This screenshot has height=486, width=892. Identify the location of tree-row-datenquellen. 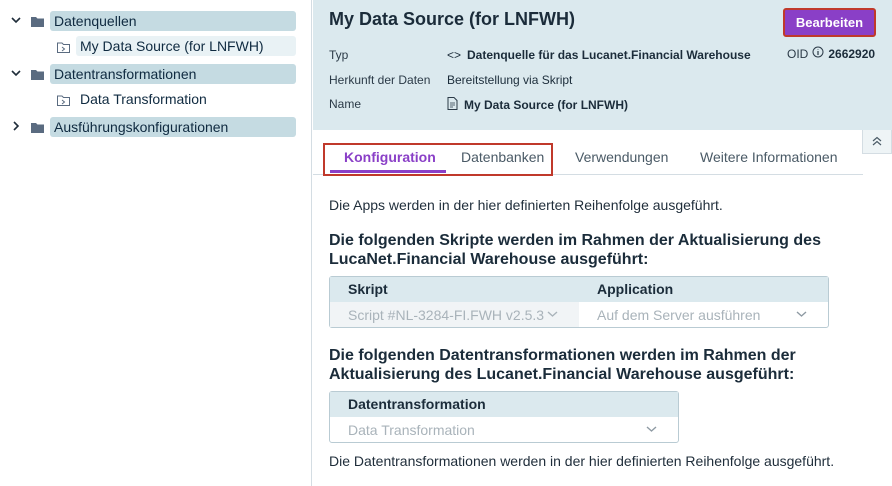
(16, 20).